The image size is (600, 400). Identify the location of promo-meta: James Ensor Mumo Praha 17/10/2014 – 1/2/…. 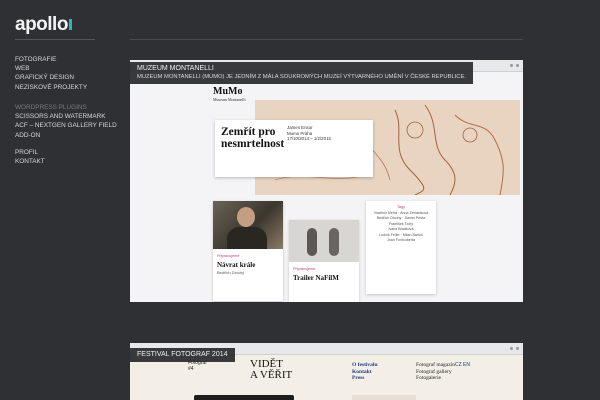
(327, 133).